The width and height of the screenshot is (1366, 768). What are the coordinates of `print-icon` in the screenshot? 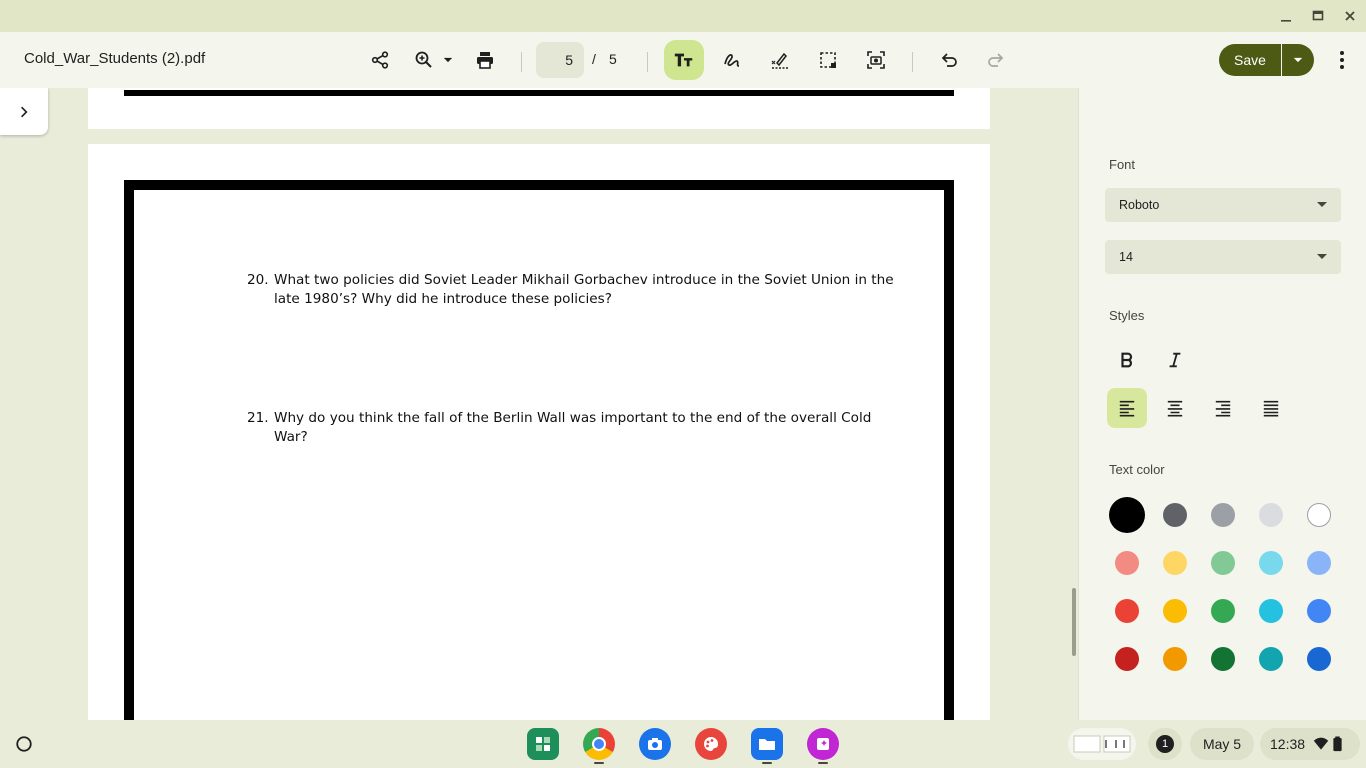 It's located at (485, 60).